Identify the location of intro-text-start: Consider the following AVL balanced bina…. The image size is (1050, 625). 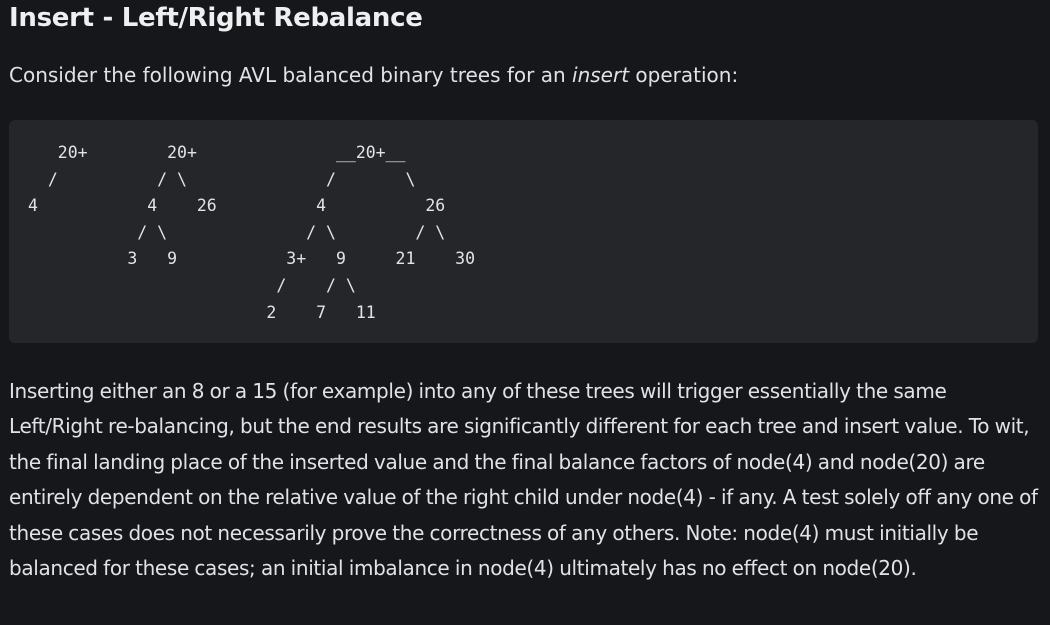
(291, 75).